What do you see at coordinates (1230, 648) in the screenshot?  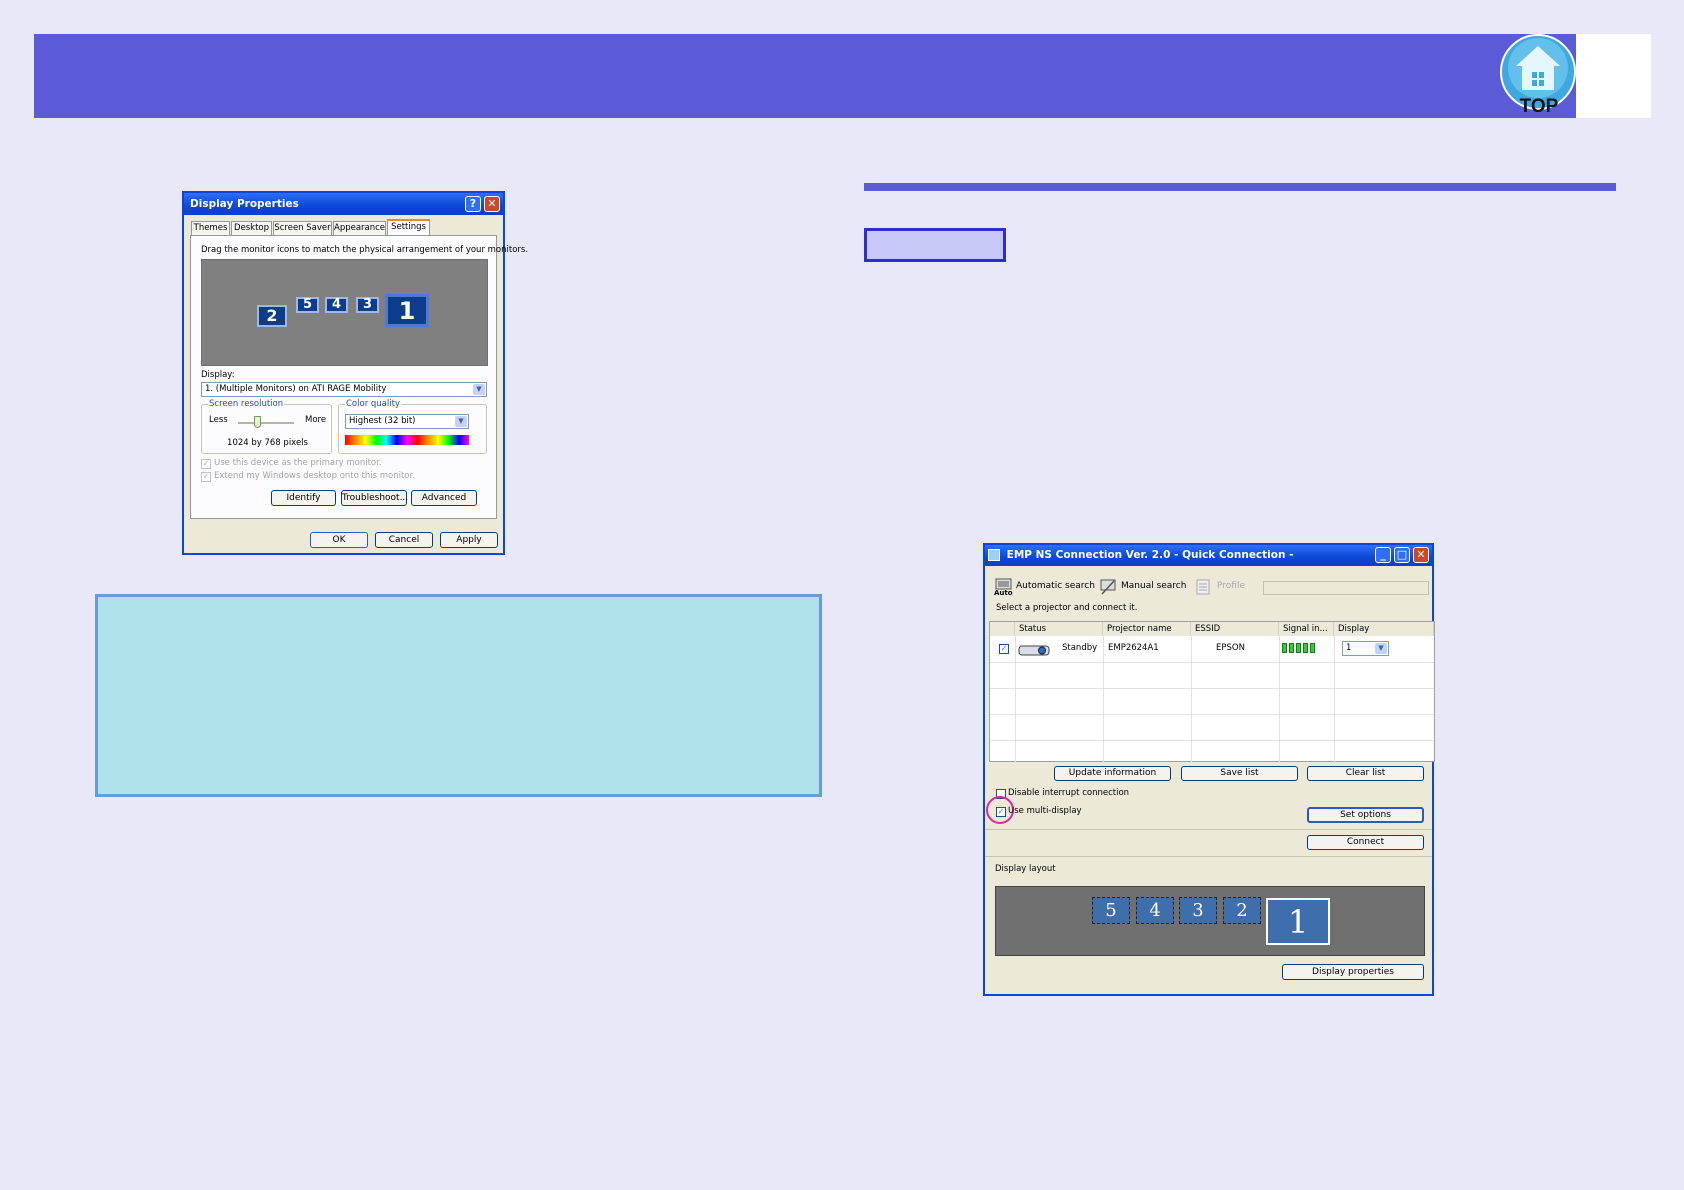 I see `row-essid: EPSON` at bounding box center [1230, 648].